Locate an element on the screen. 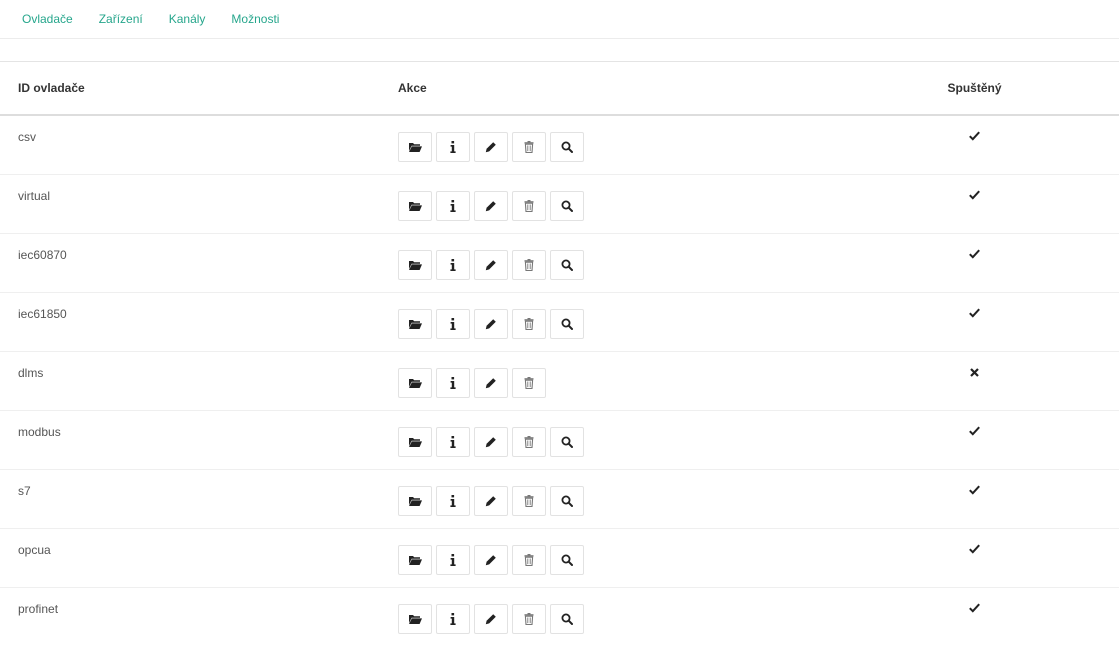 This screenshot has width=1119, height=646. nav-channels: Kanály is located at coordinates (187, 19).